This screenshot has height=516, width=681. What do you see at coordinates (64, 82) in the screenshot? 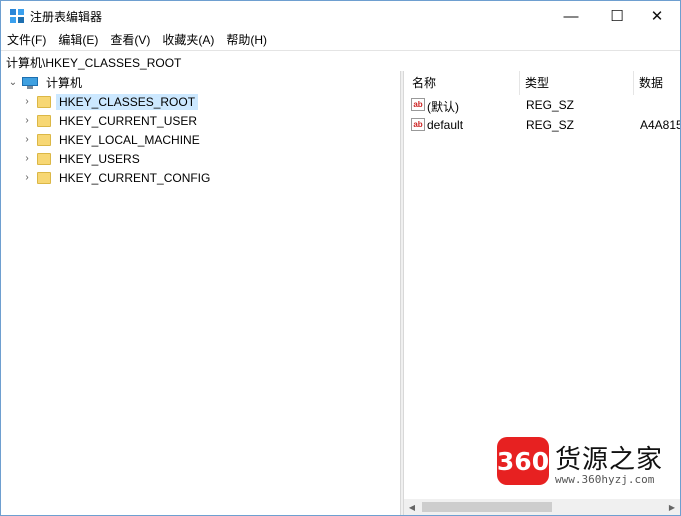
I see `tree-root-label: 计算机` at bounding box center [64, 82].